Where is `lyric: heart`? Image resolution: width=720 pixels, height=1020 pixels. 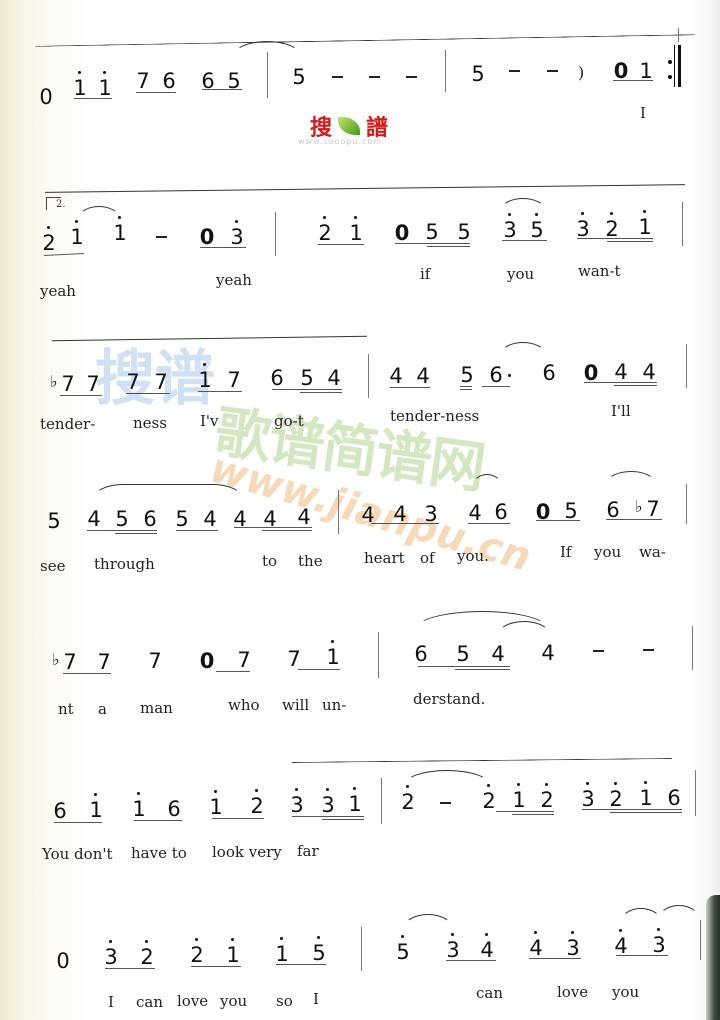 lyric: heart is located at coordinates (384, 558).